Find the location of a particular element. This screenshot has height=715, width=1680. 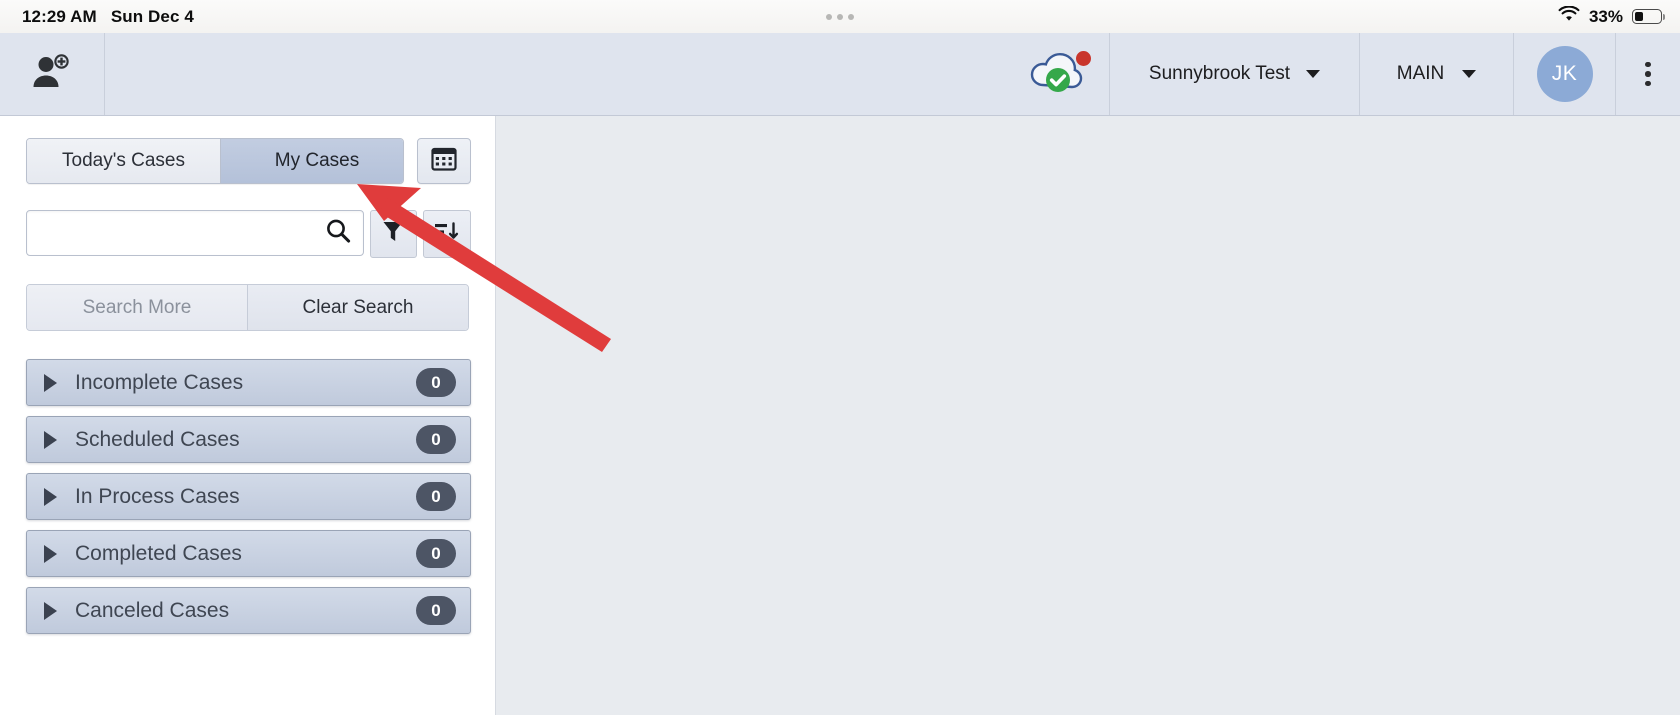

search-field-wrapper is located at coordinates (195, 233).